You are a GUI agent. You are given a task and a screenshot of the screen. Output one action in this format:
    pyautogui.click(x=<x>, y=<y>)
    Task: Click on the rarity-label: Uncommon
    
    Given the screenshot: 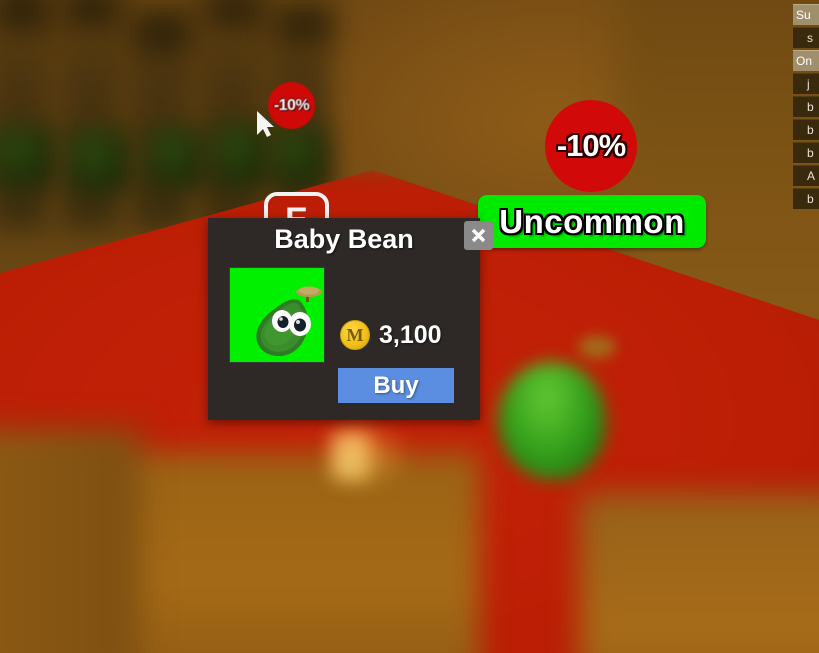 What is the action you would take?
    pyautogui.click(x=592, y=221)
    